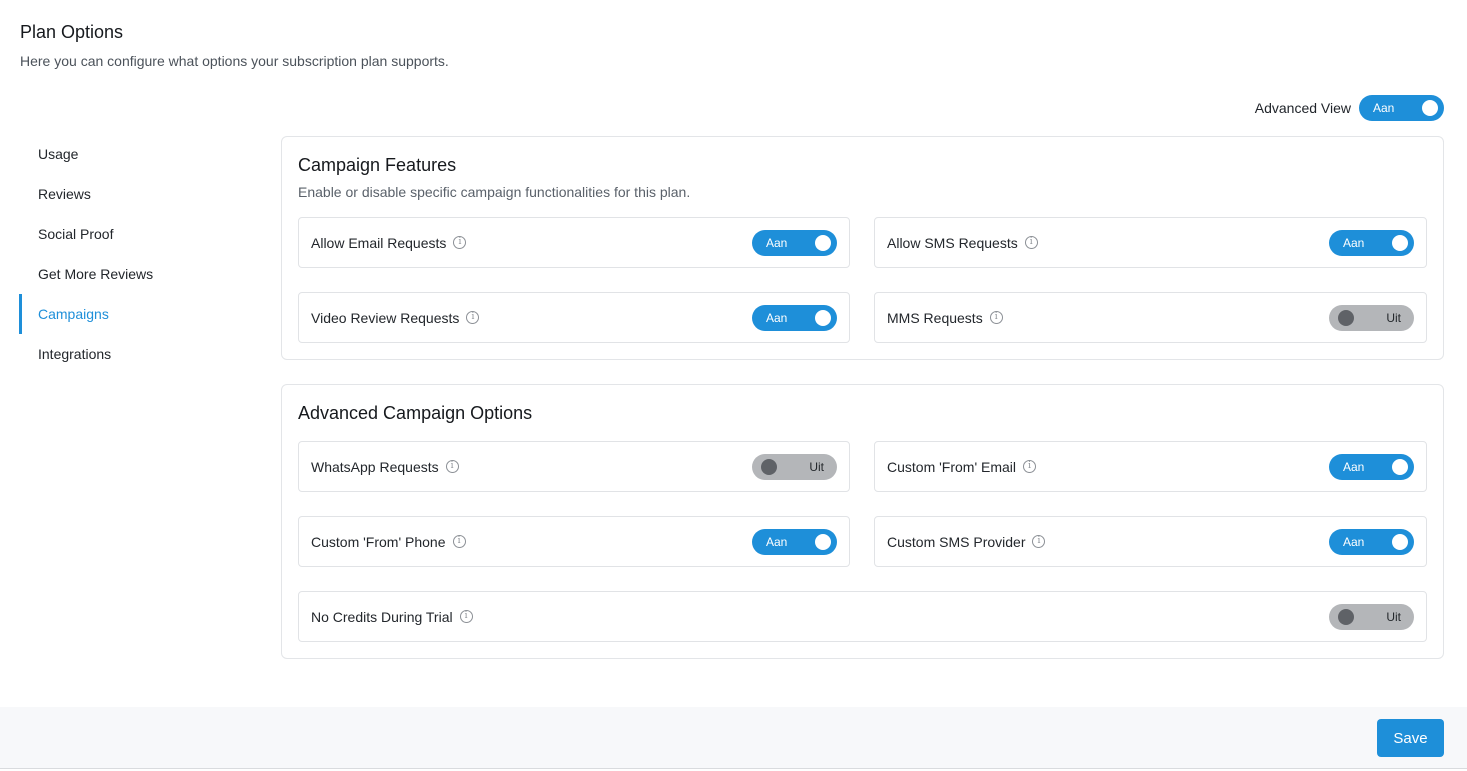  I want to click on option-allow-email-requests: Allow Email Requests i Aan, so click(574, 242).